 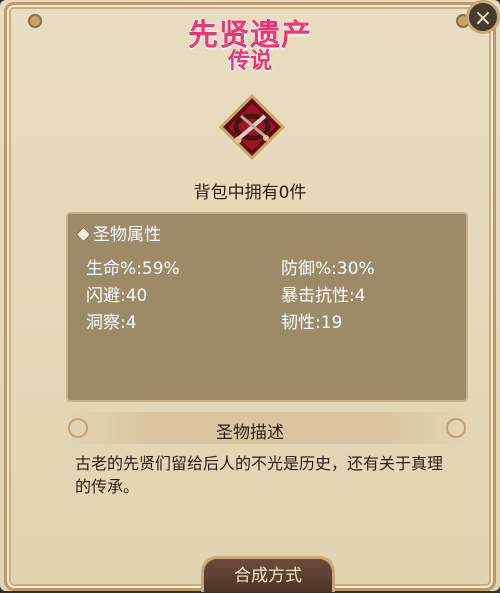 I want to click on attribute-item: 暴击抗性:4, so click(x=323, y=296).